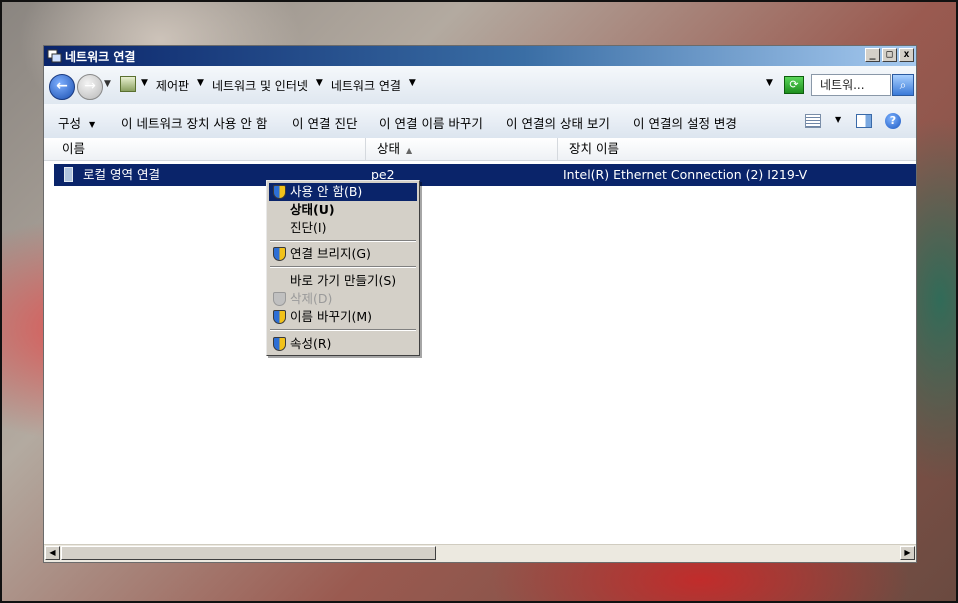 This screenshot has height=603, width=958. I want to click on change-settings-button: 이 연결의 설정 변경, so click(685, 122).